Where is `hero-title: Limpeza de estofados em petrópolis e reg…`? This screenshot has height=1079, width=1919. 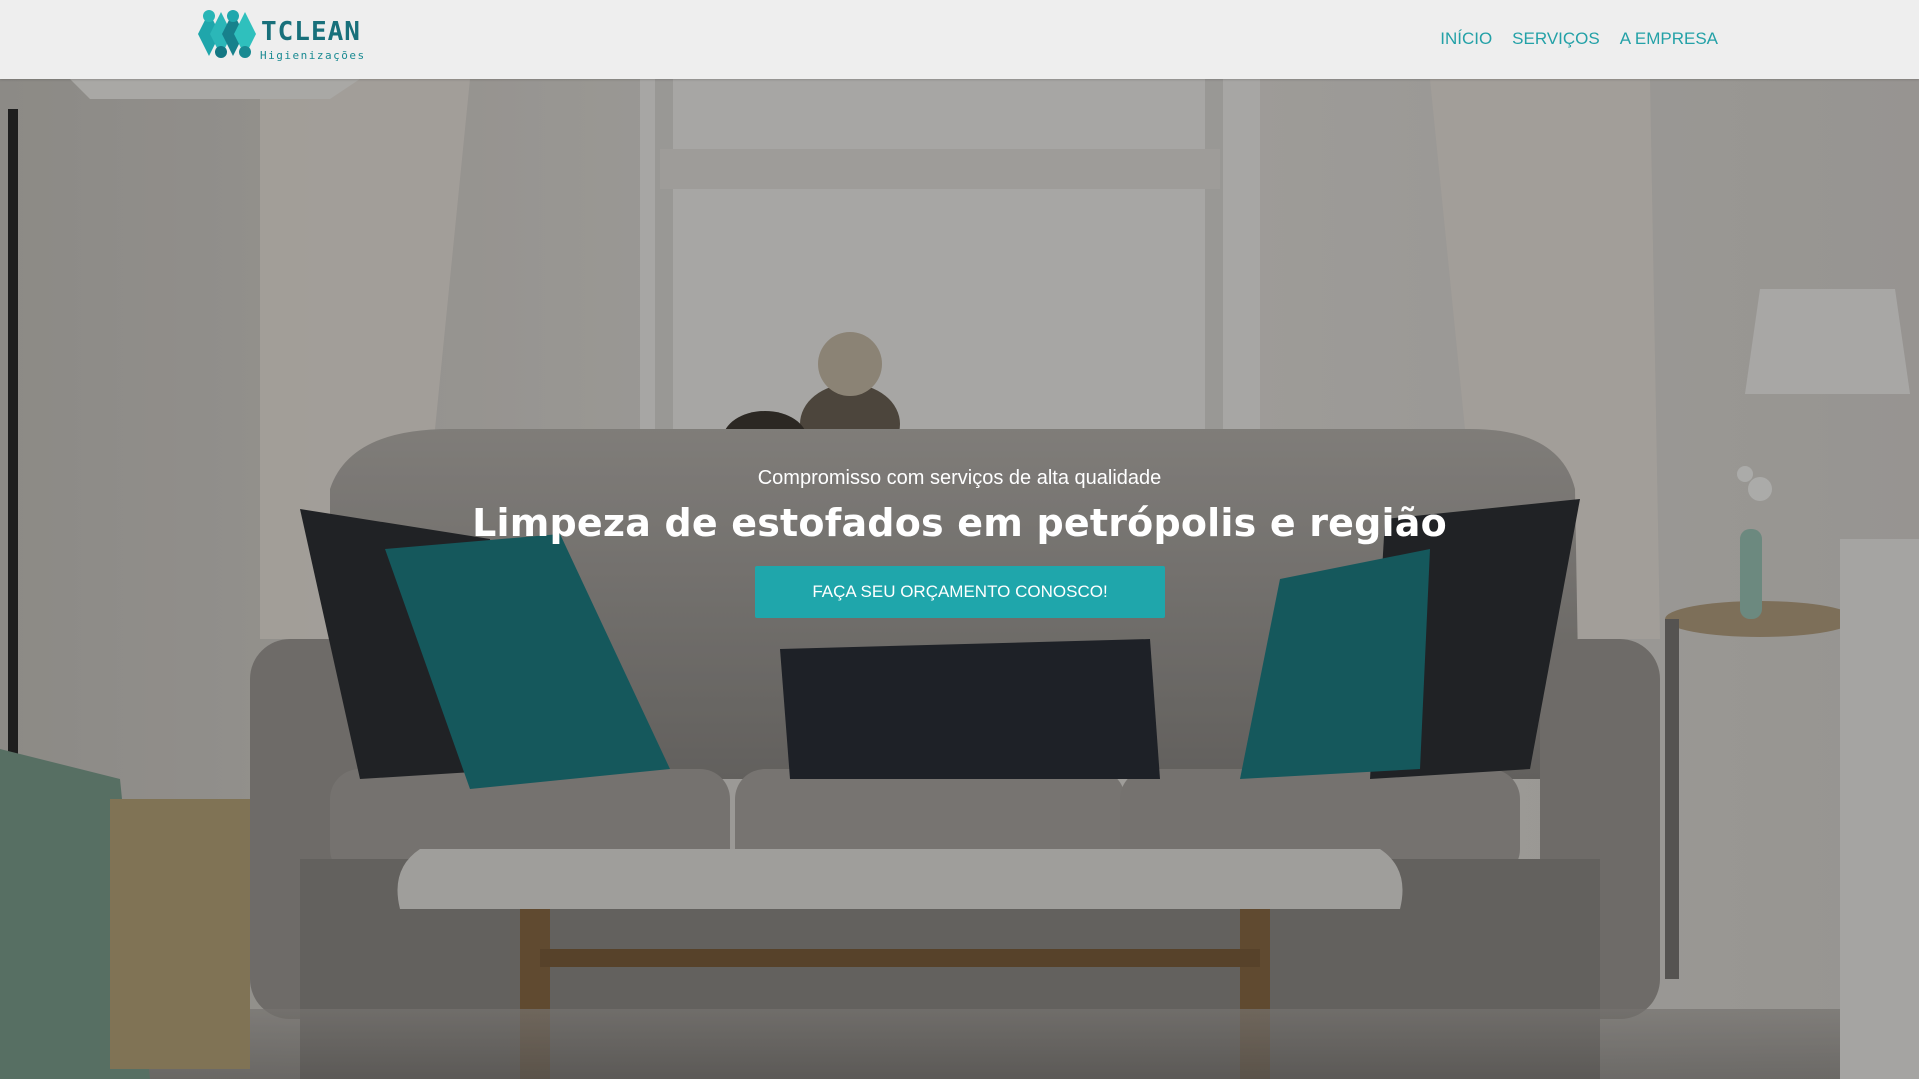 hero-title: Limpeza de estofados em petrópolis e reg… is located at coordinates (959, 523).